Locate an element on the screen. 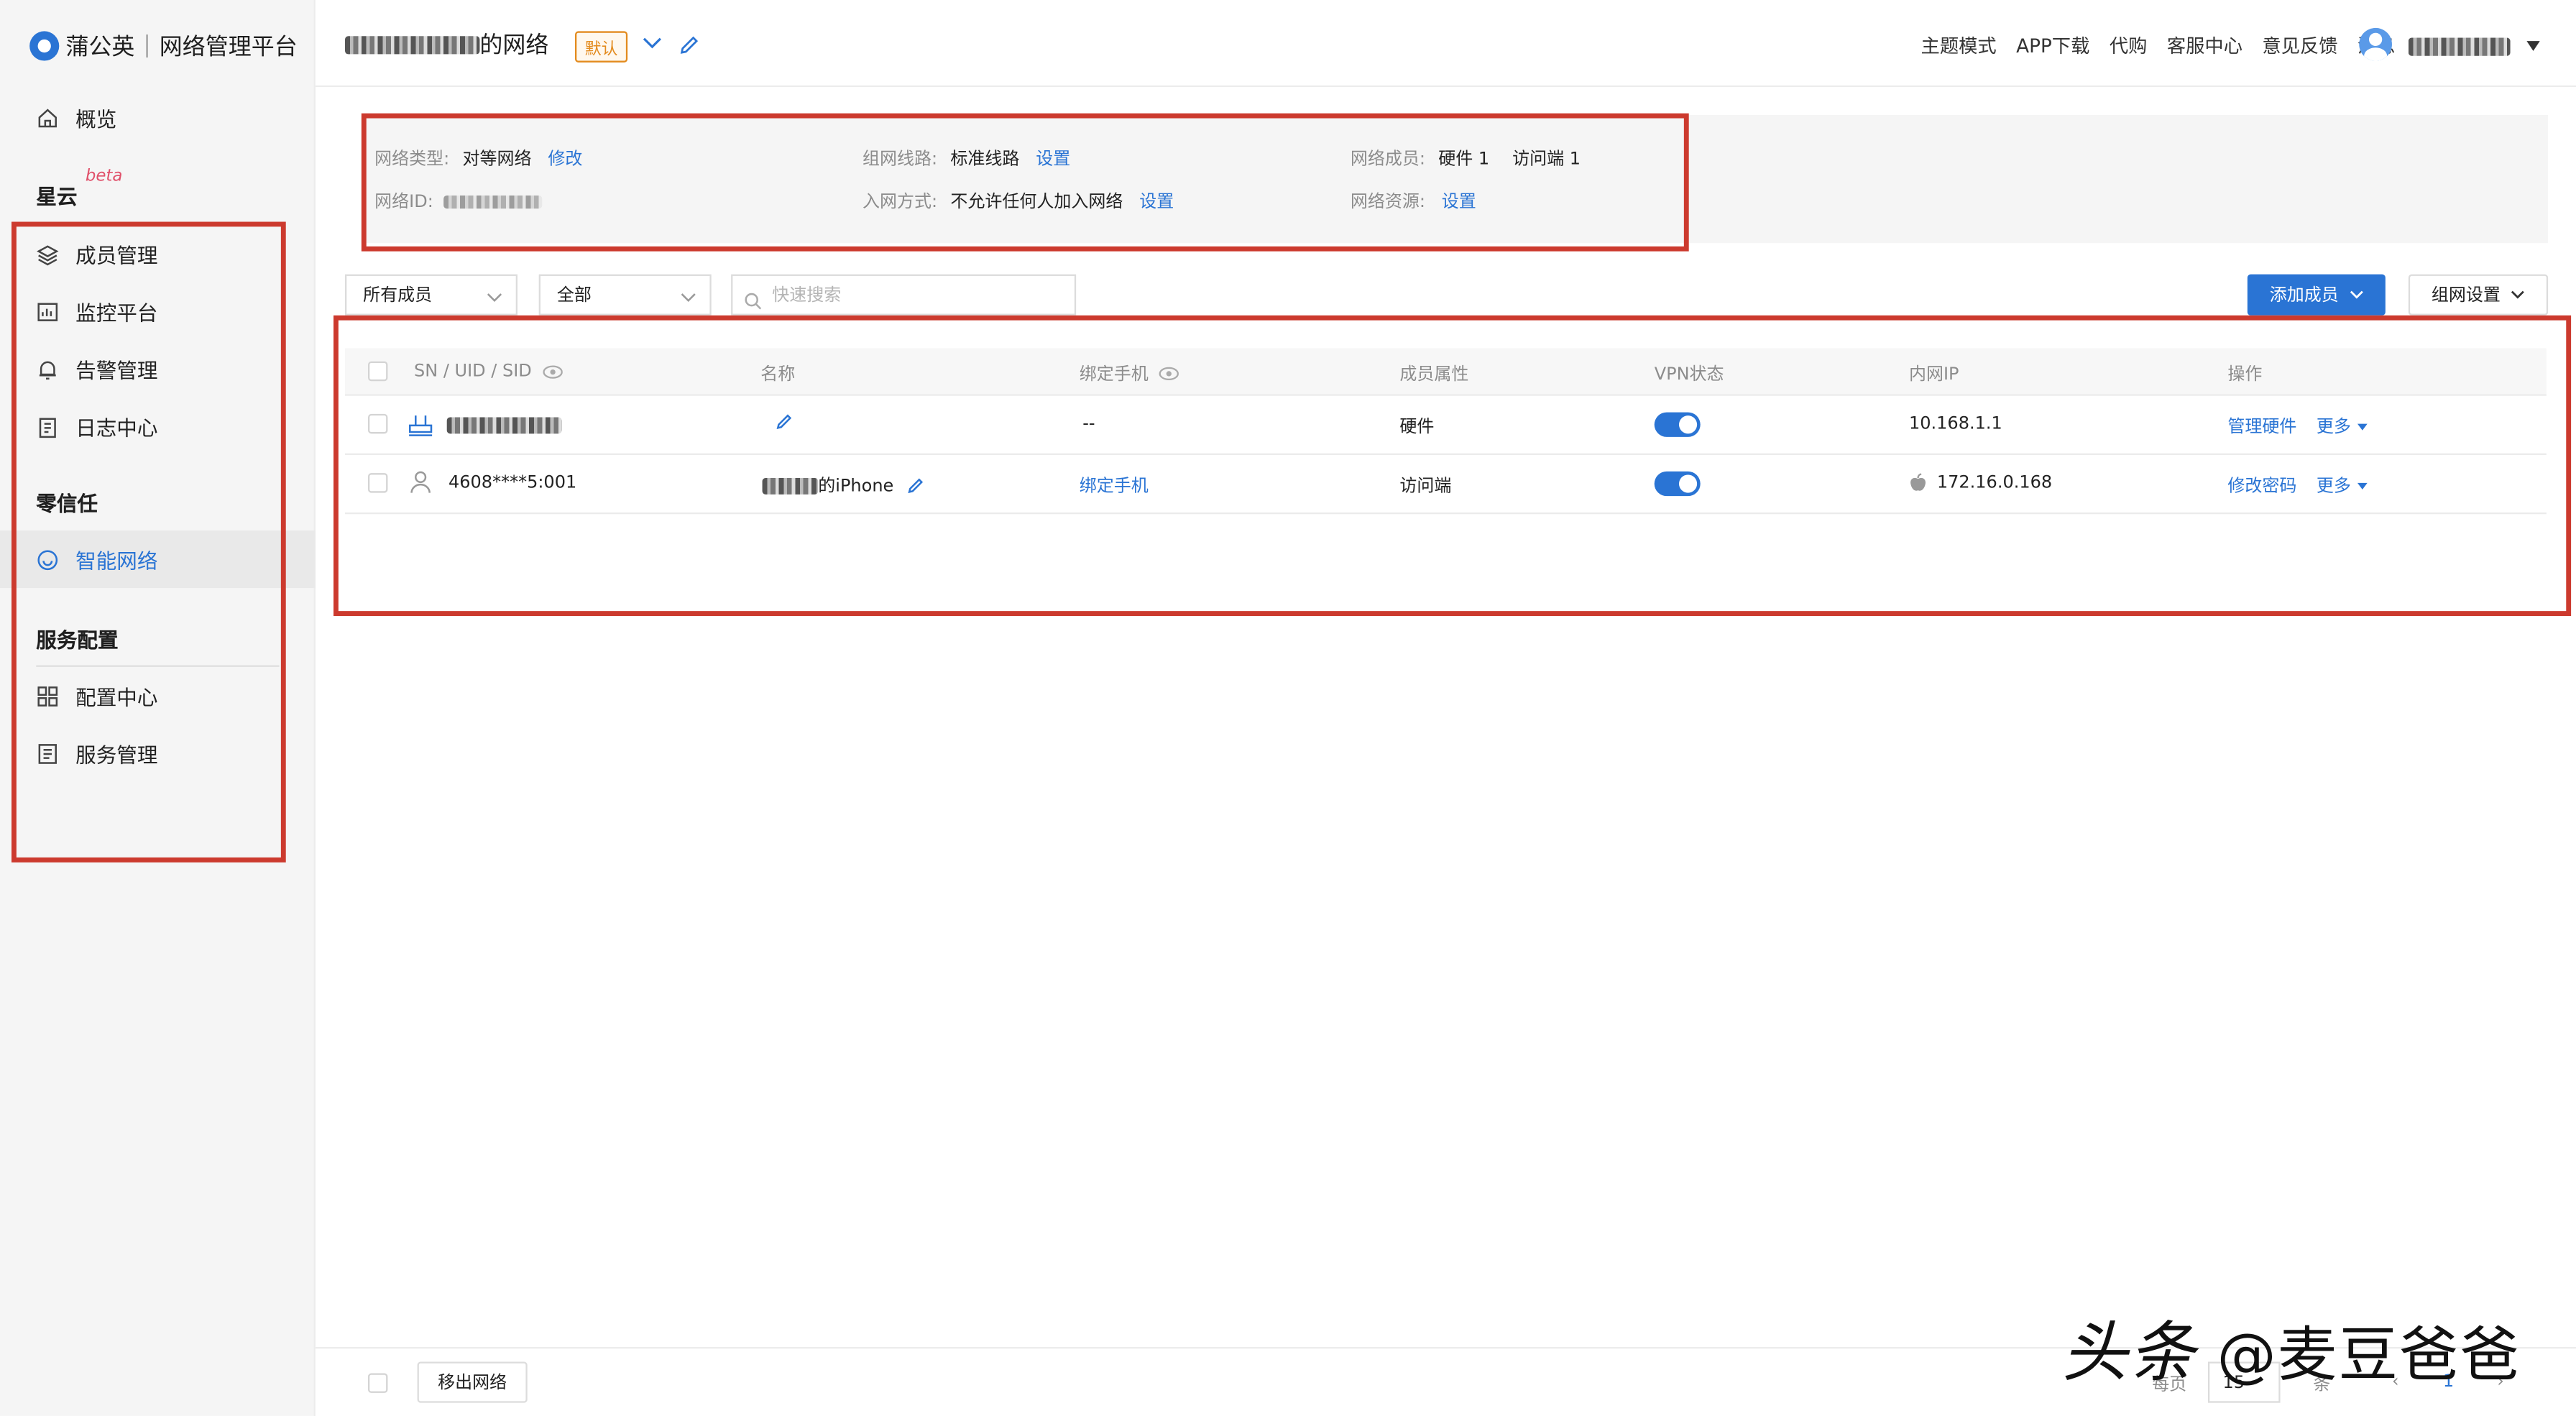  select-value: 所有成员 is located at coordinates (398, 295).